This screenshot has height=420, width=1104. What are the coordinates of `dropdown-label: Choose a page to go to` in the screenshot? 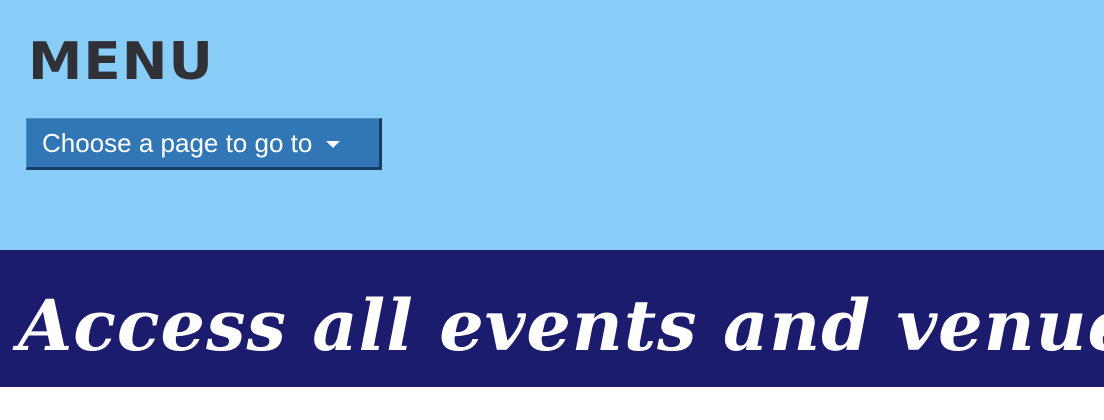 It's located at (177, 142).